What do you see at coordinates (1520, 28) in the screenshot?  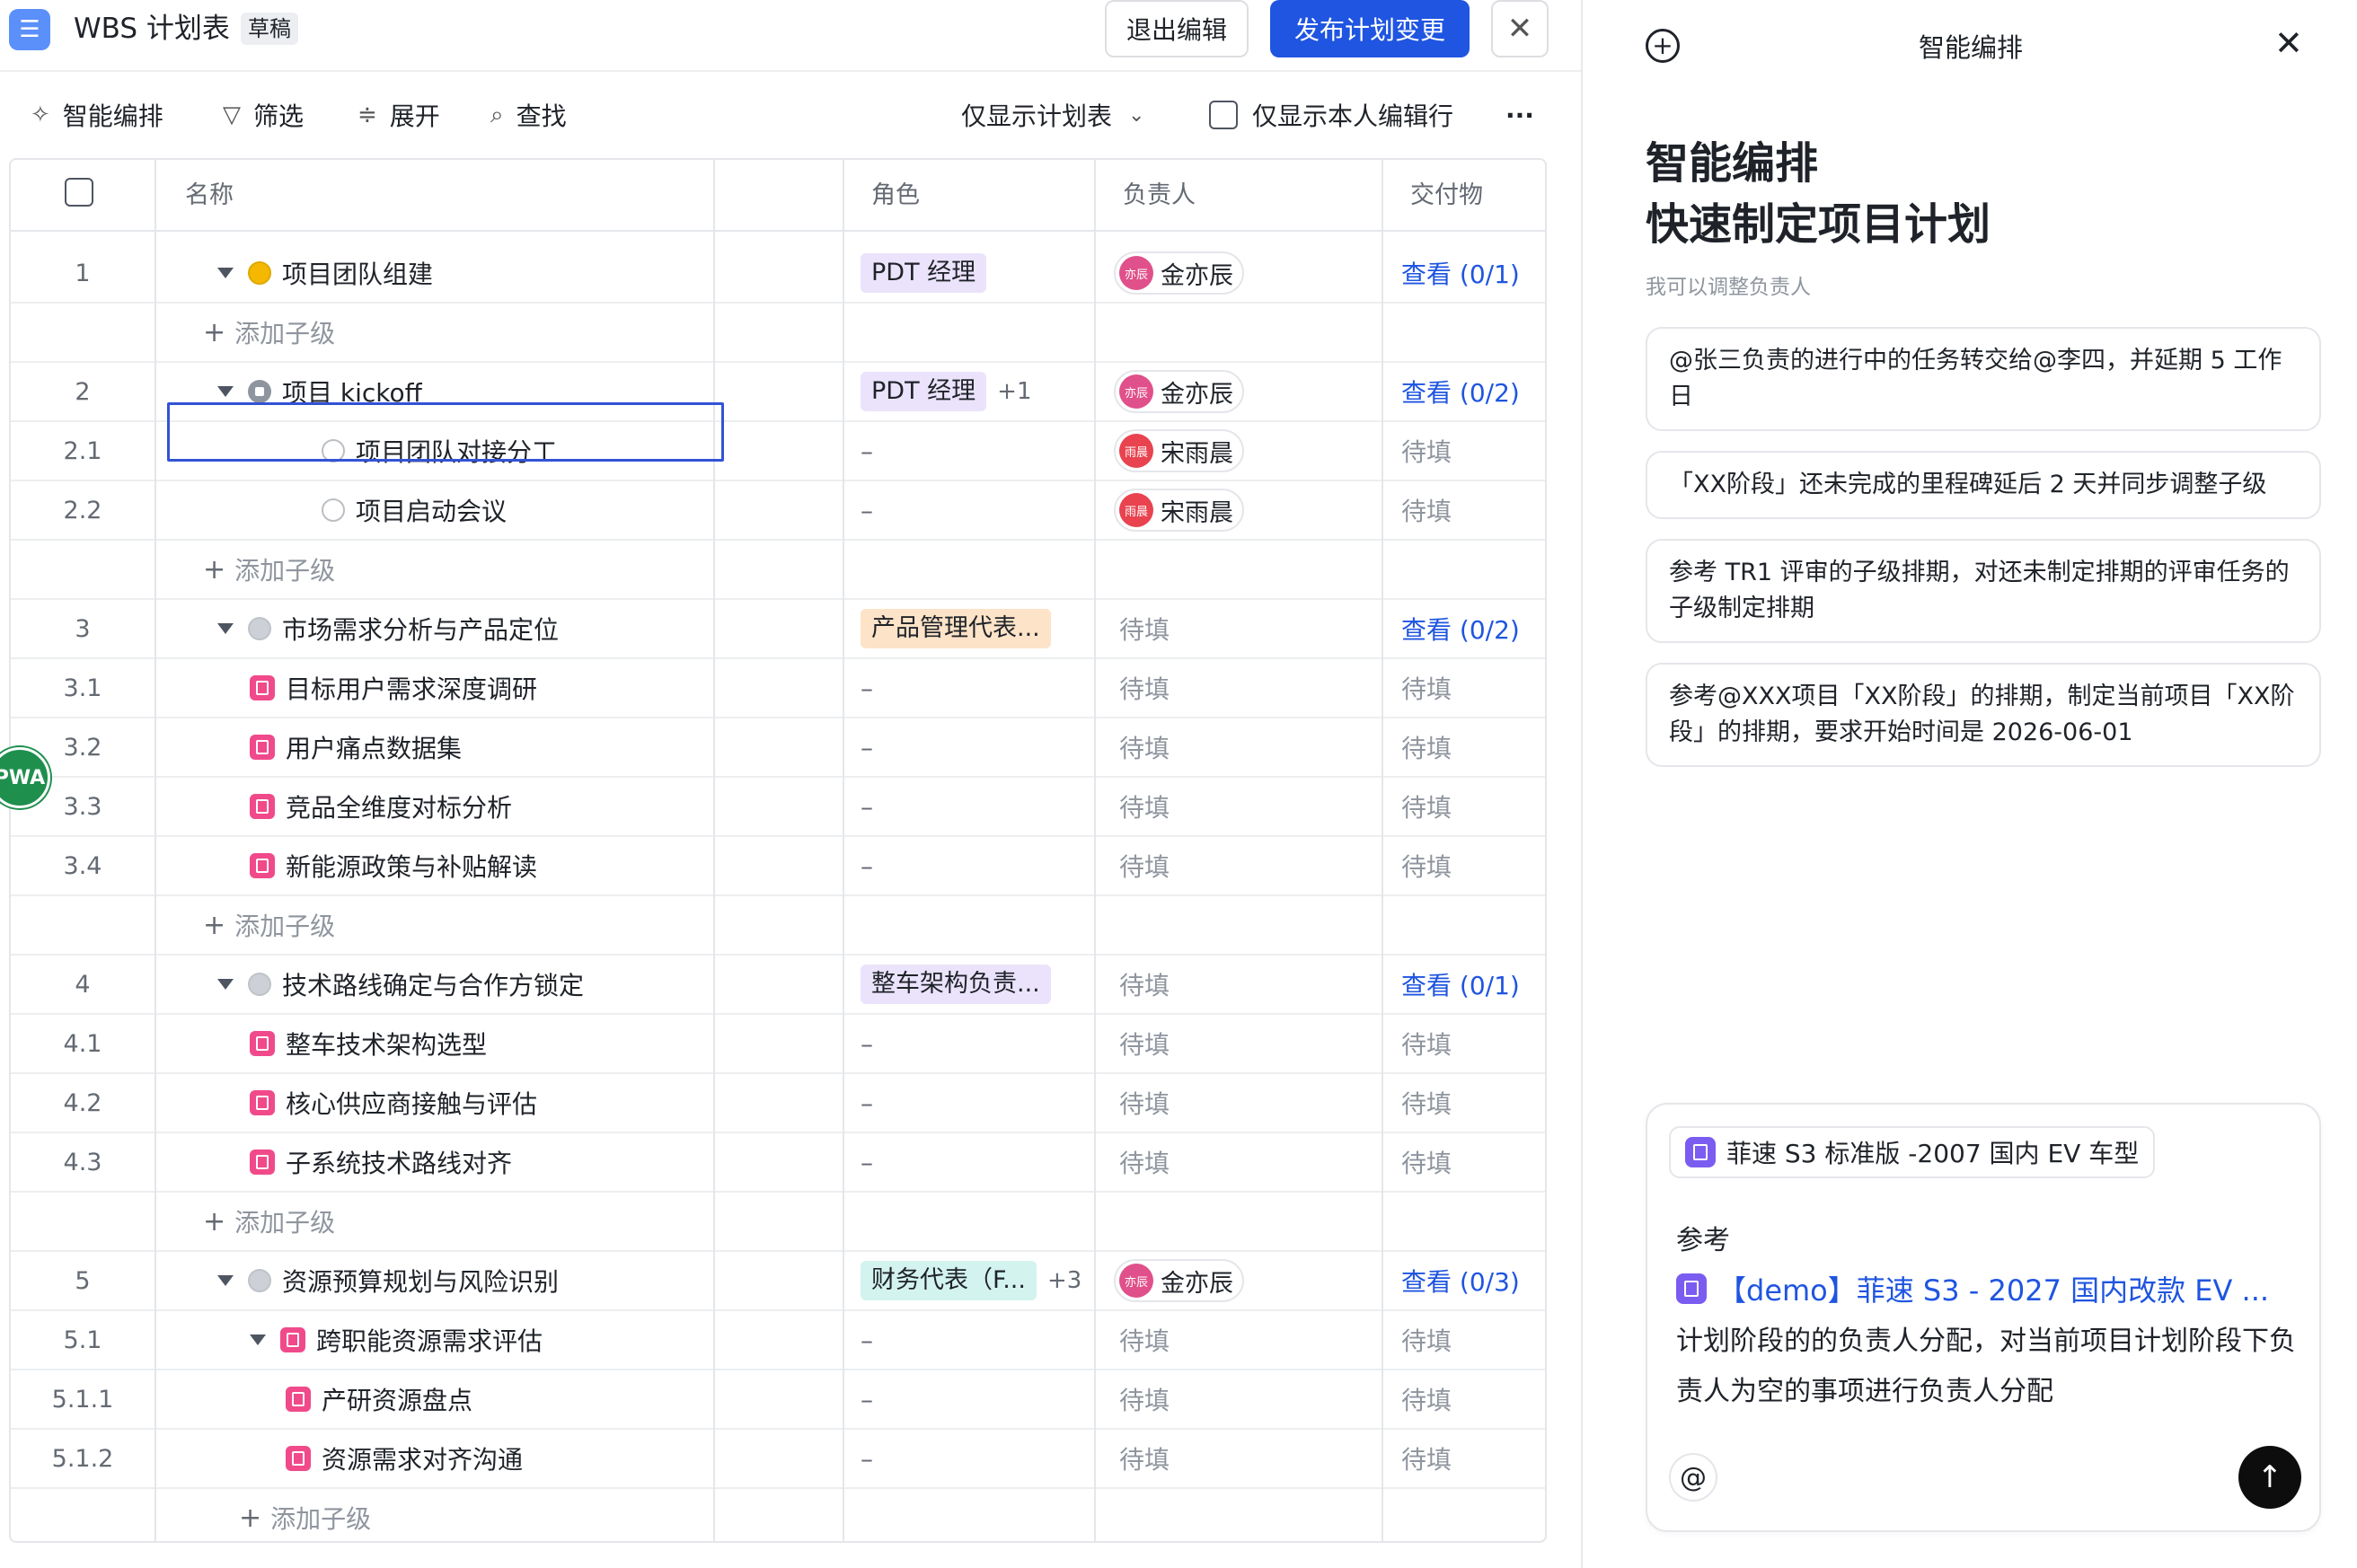 I see `close-icon: ✕` at bounding box center [1520, 28].